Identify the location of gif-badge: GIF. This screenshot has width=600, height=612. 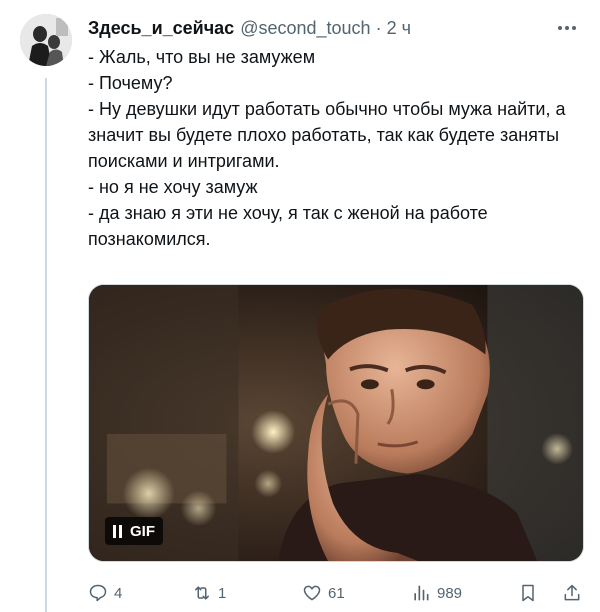
(134, 531).